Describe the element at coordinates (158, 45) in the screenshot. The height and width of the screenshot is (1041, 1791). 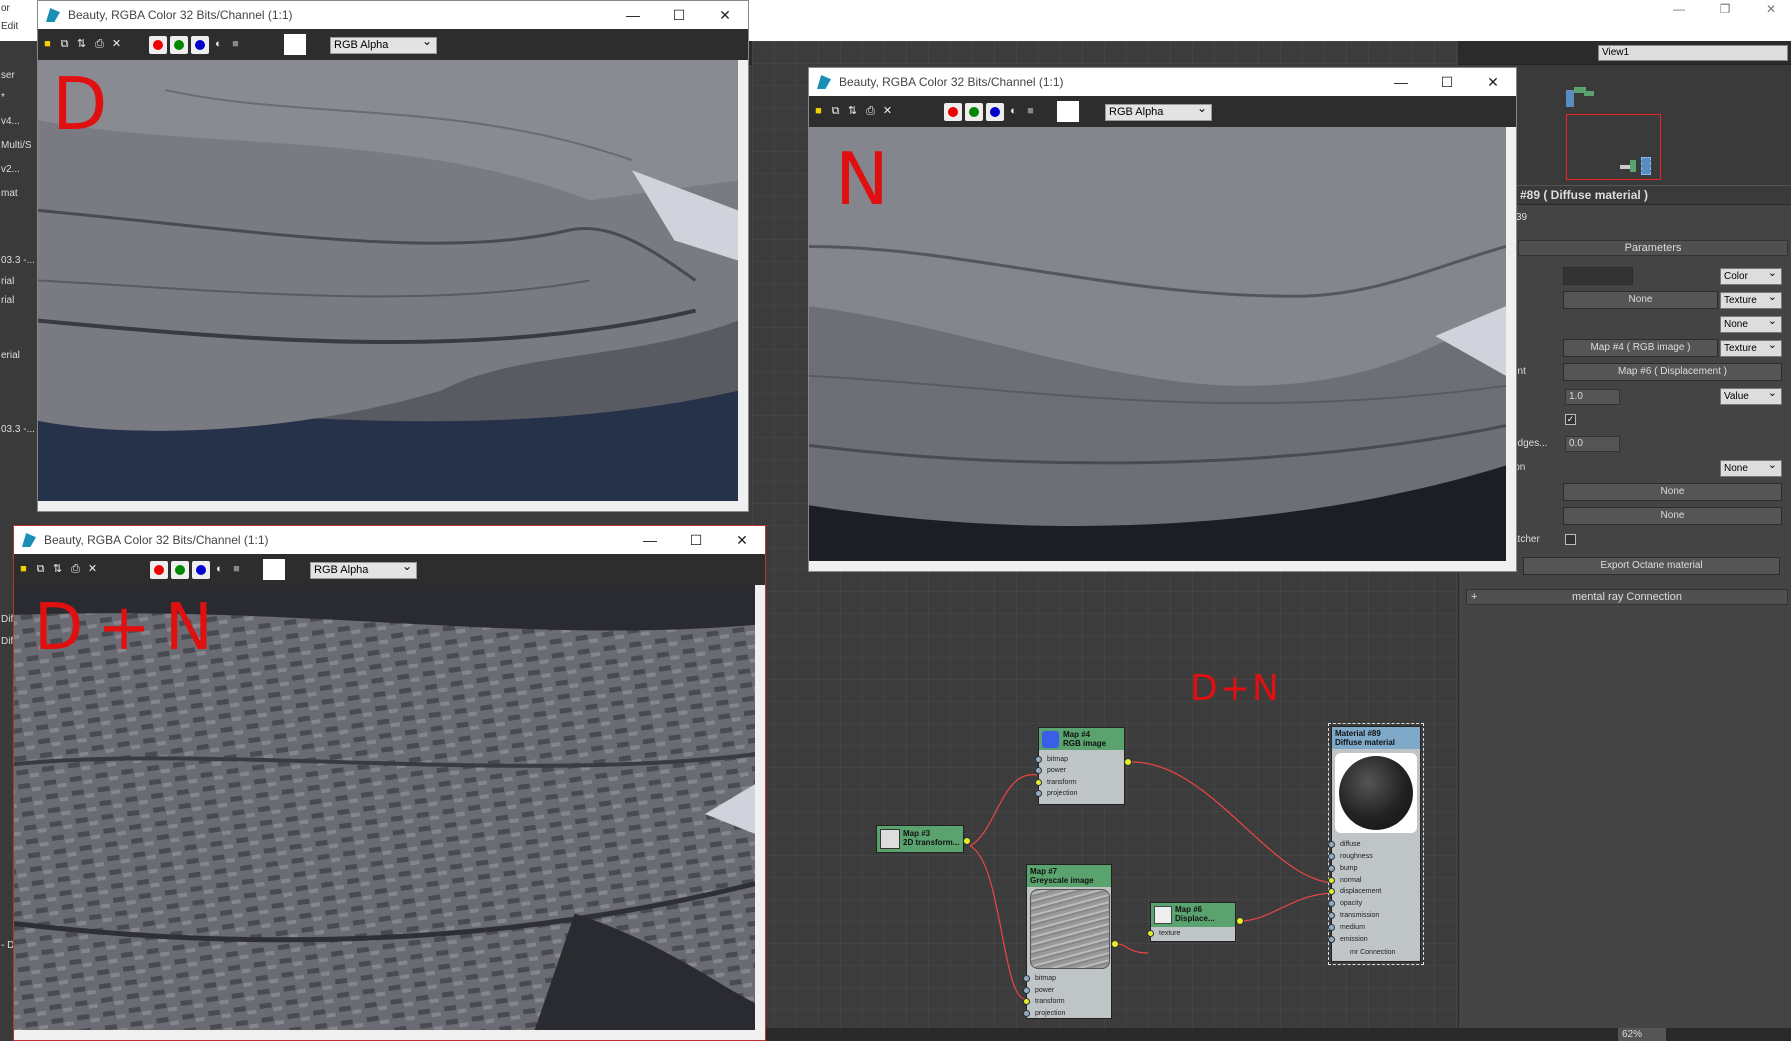
I see `red-channel-icon` at that location.